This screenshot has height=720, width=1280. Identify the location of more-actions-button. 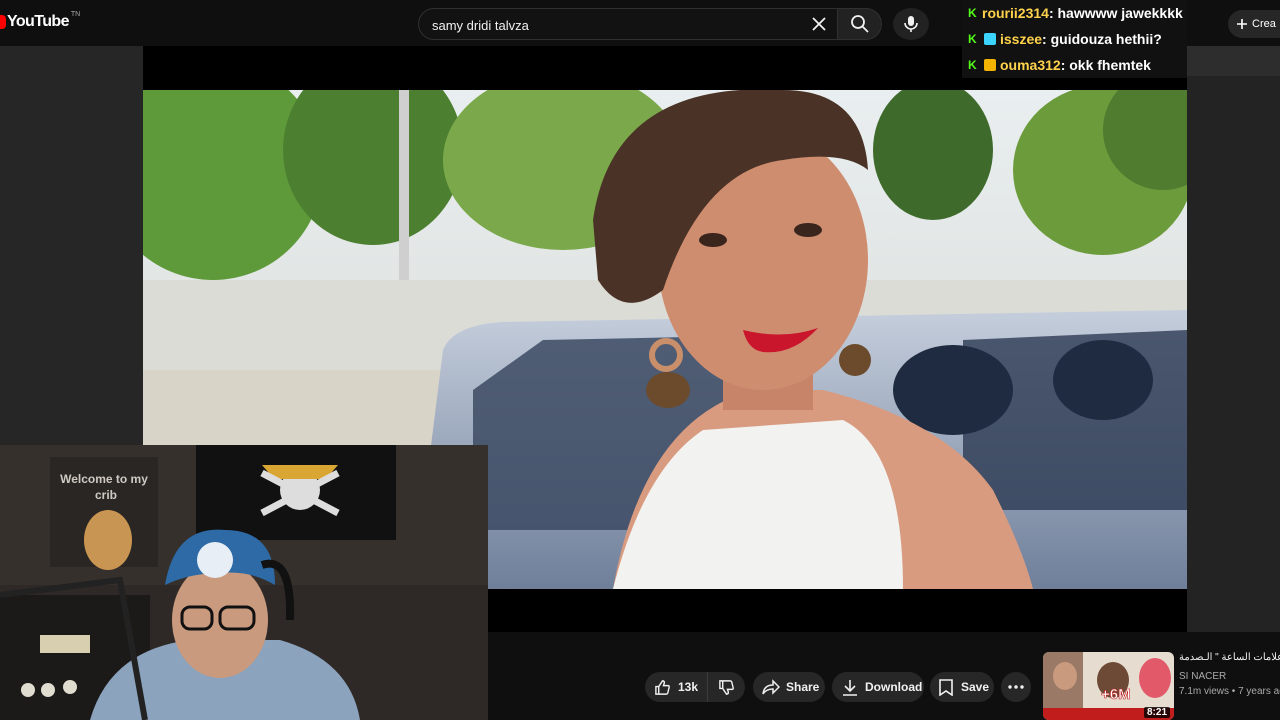
(1016, 687).